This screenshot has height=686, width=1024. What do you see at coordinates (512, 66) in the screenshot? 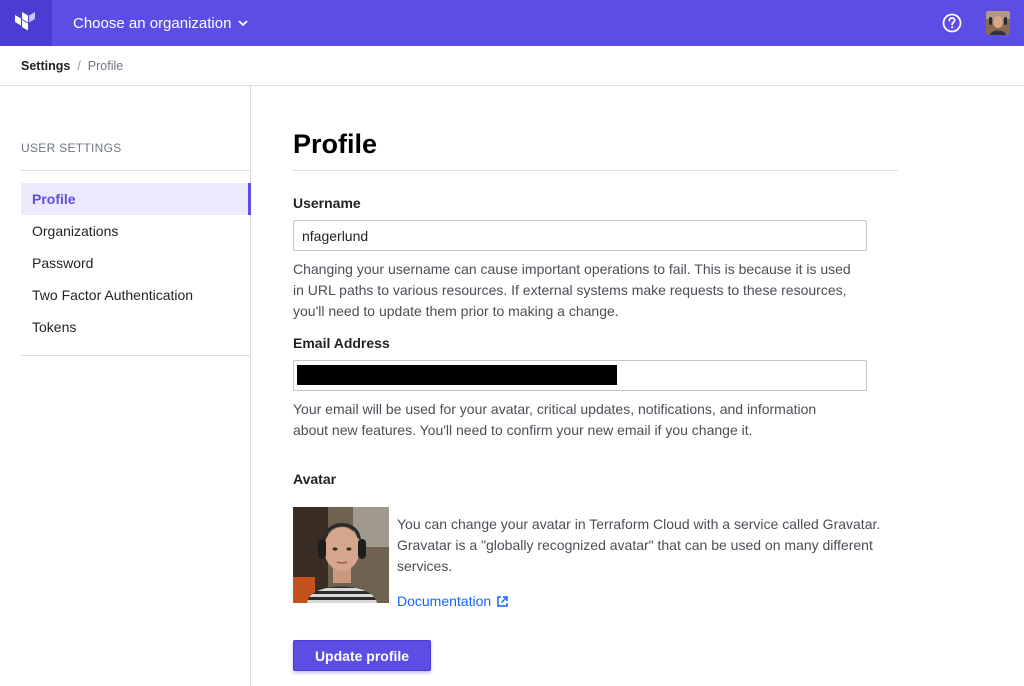
I see `breadcrumb: Settings / Profile` at bounding box center [512, 66].